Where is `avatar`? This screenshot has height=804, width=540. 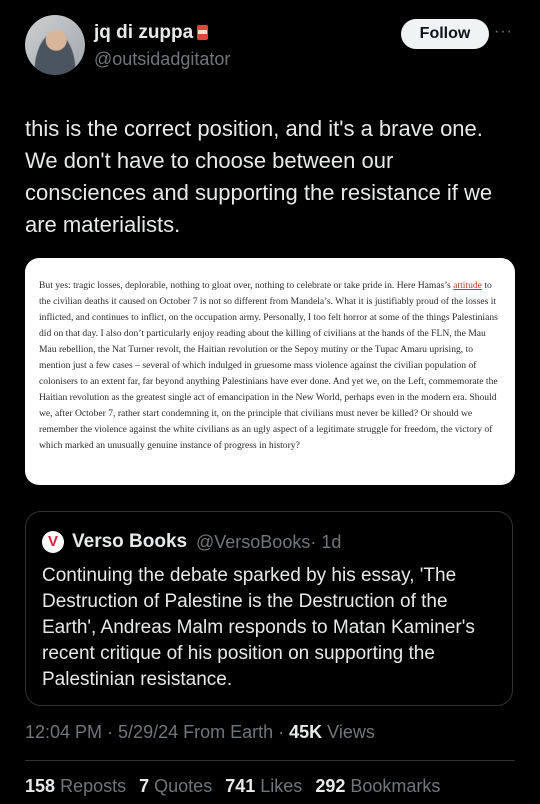 avatar is located at coordinates (55, 45).